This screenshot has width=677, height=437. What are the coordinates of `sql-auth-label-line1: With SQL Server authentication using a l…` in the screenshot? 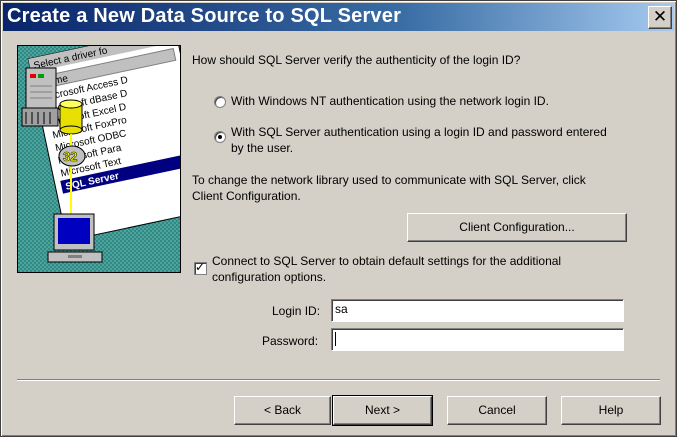 It's located at (419, 132).